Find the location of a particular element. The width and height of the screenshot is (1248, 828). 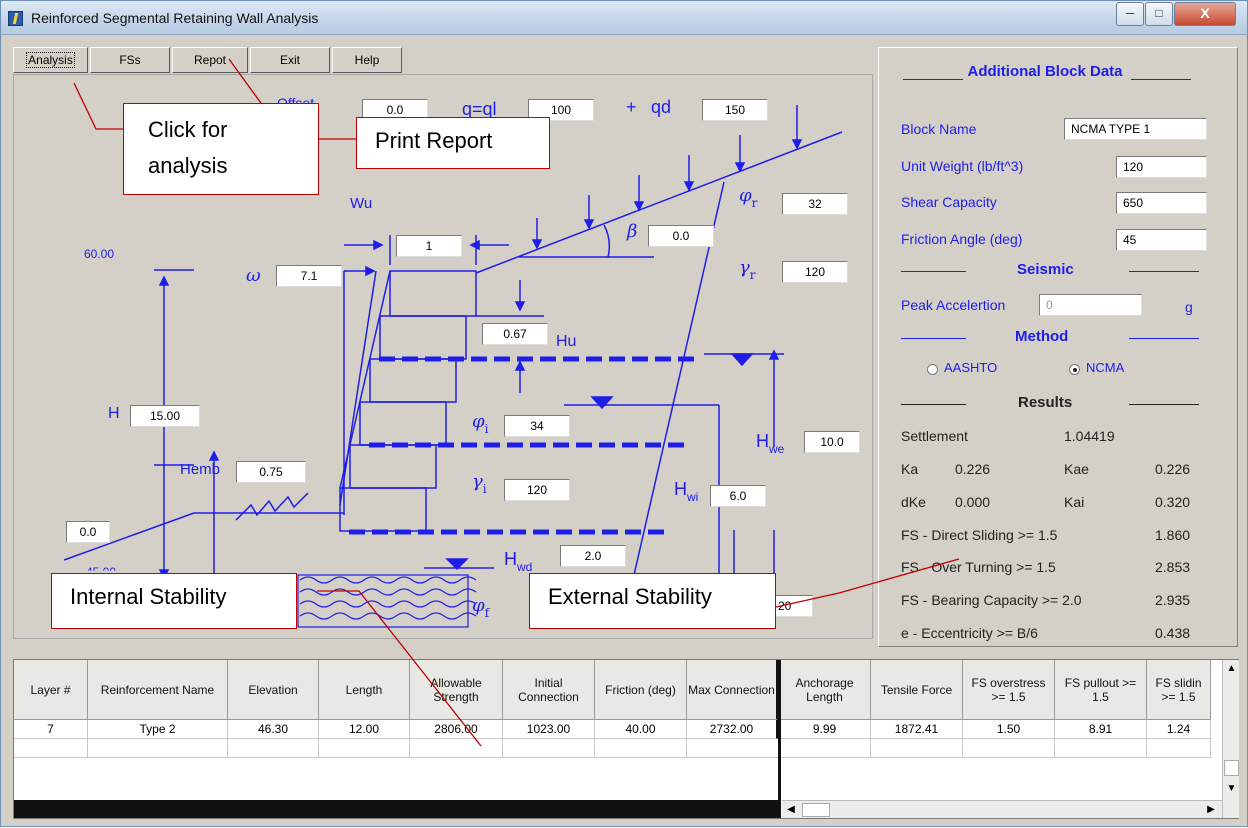

table-header-cell: Length is located at coordinates (364, 690).